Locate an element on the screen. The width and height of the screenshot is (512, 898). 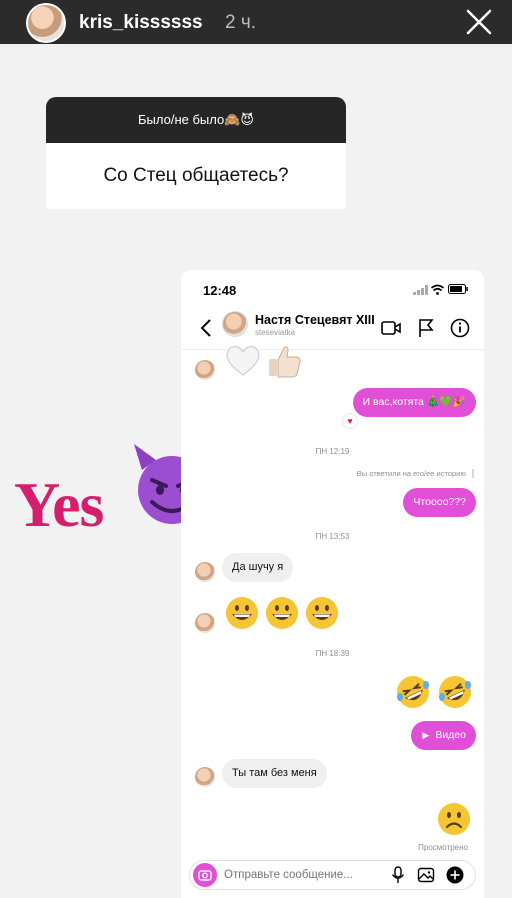
battery-icon is located at coordinates (458, 289).